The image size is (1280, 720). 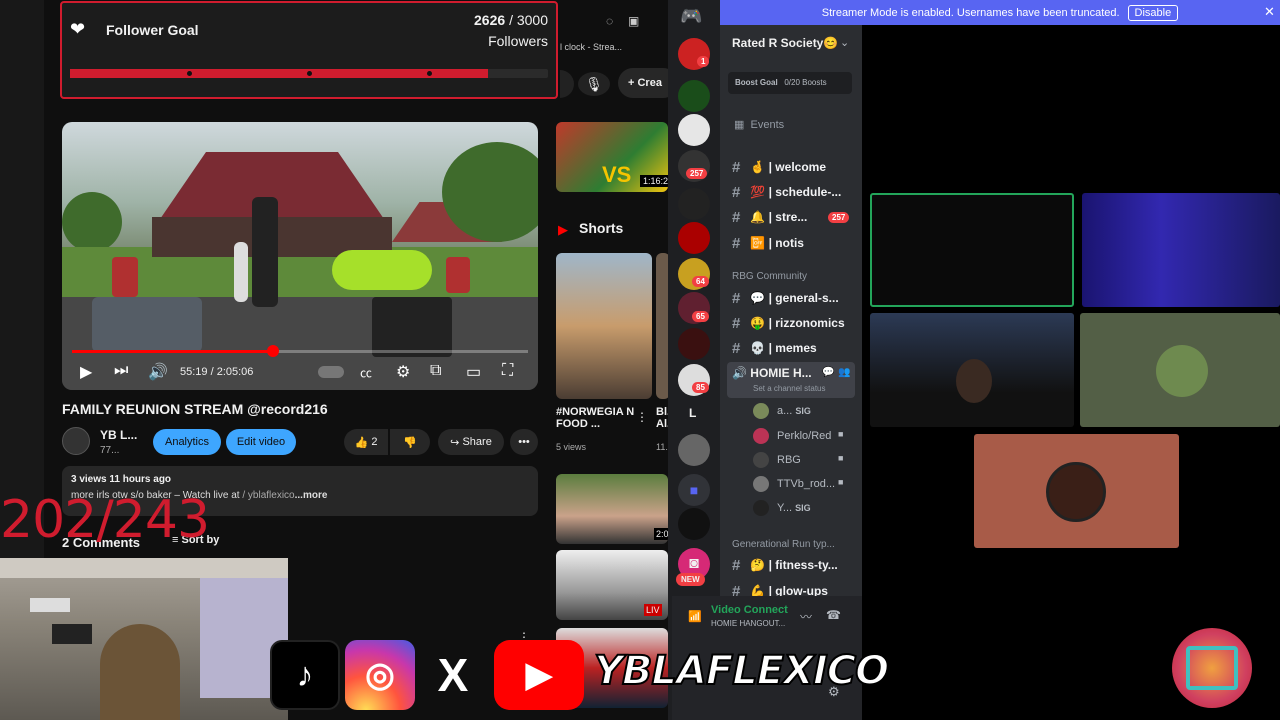 I want to click on volume-icon: 🔊, so click(x=158, y=372).